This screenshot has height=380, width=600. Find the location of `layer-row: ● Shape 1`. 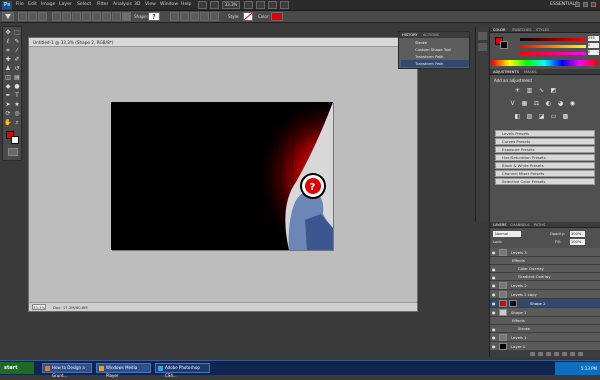

layer-row: ● Shape 1 is located at coordinates (545, 312).